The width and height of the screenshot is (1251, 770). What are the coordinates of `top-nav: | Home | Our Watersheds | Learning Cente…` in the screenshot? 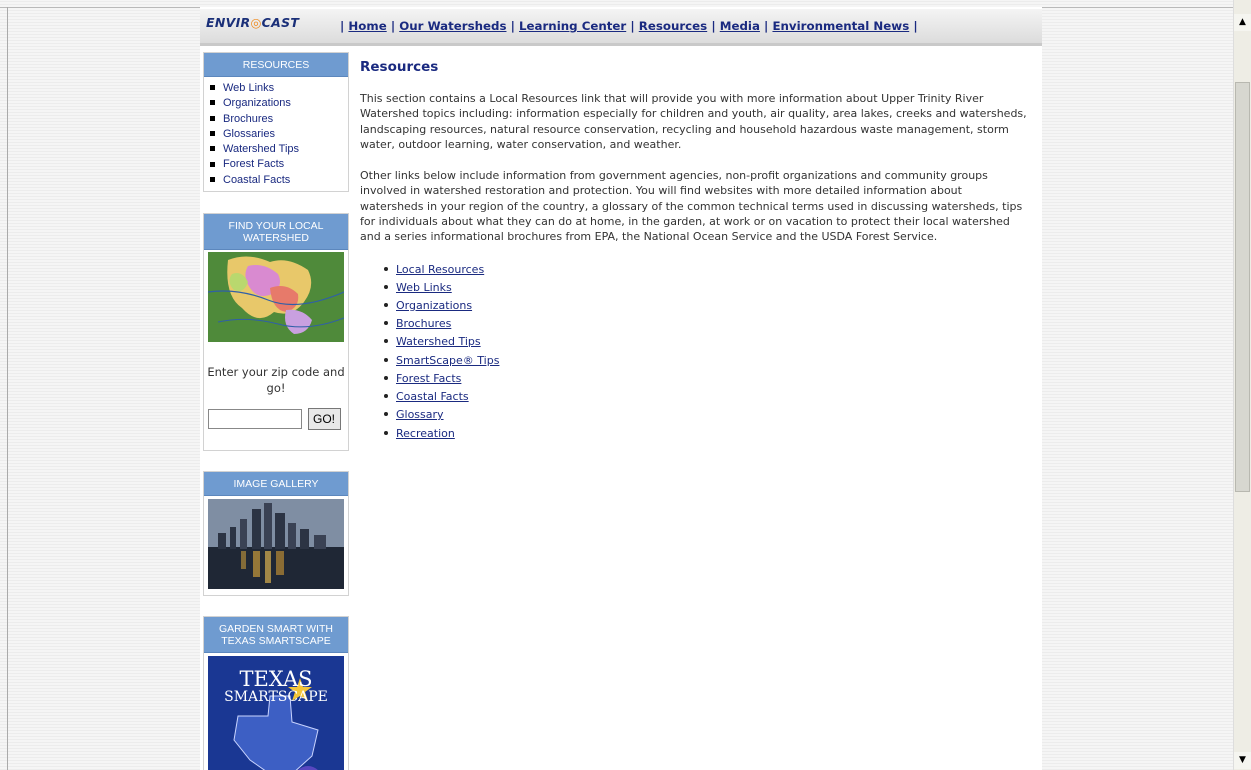 It's located at (629, 26).